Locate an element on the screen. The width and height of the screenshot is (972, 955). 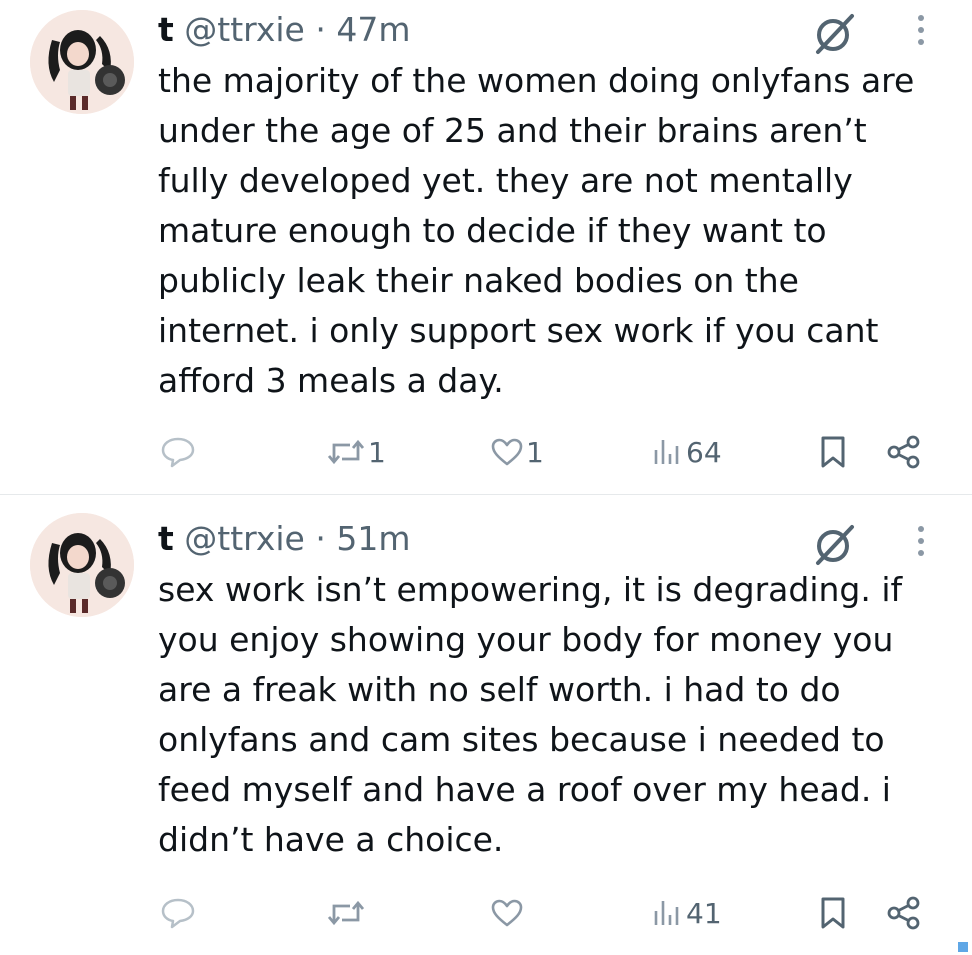
tweet-text-line: afford 3 meals a day. is located at coordinates (331, 380).